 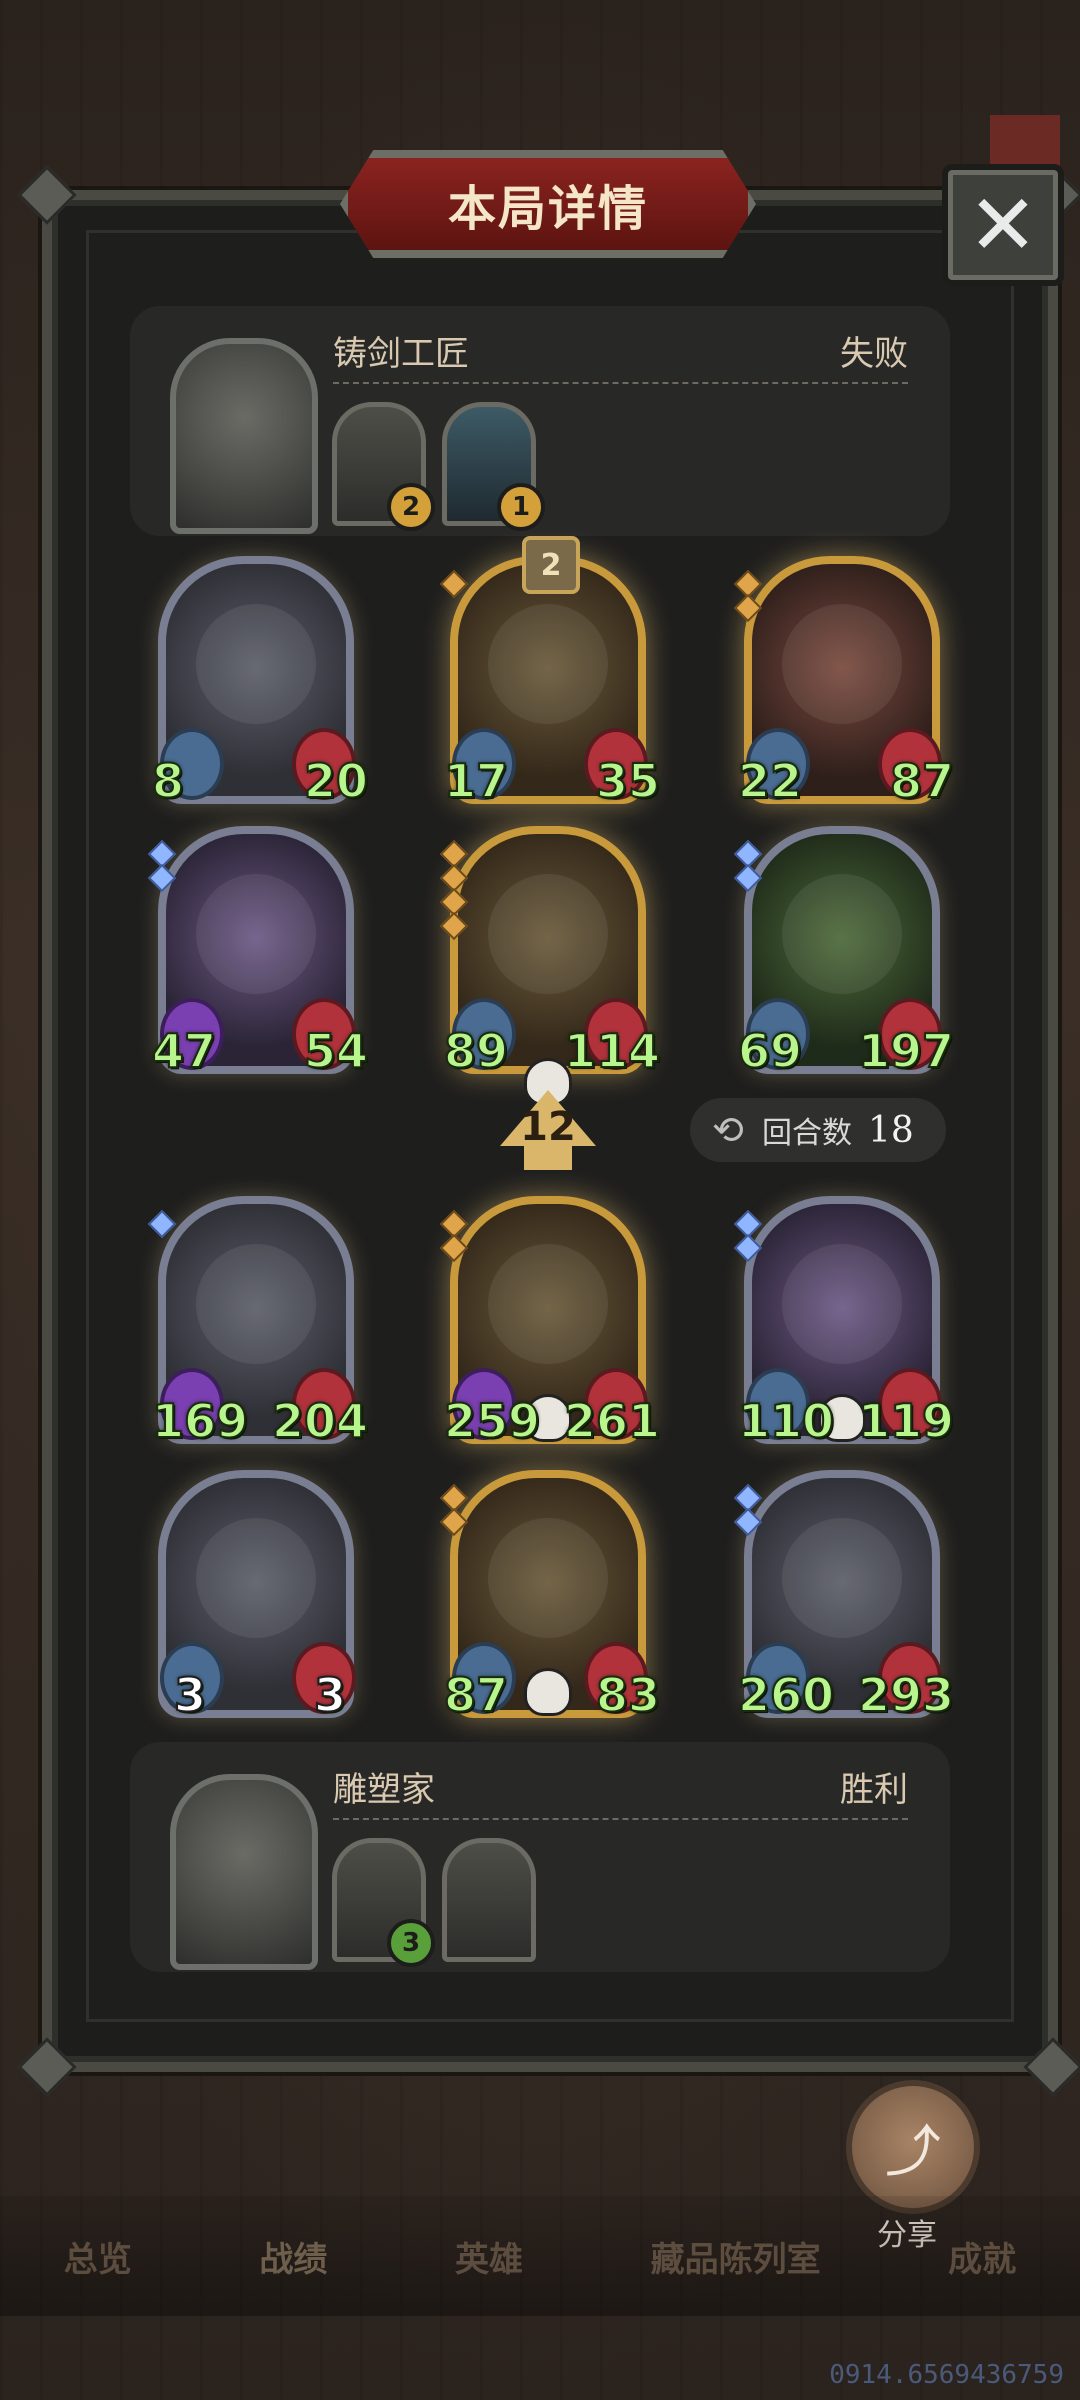 I want to click on nav-heroes: 英雄, so click(x=489, y=2256).